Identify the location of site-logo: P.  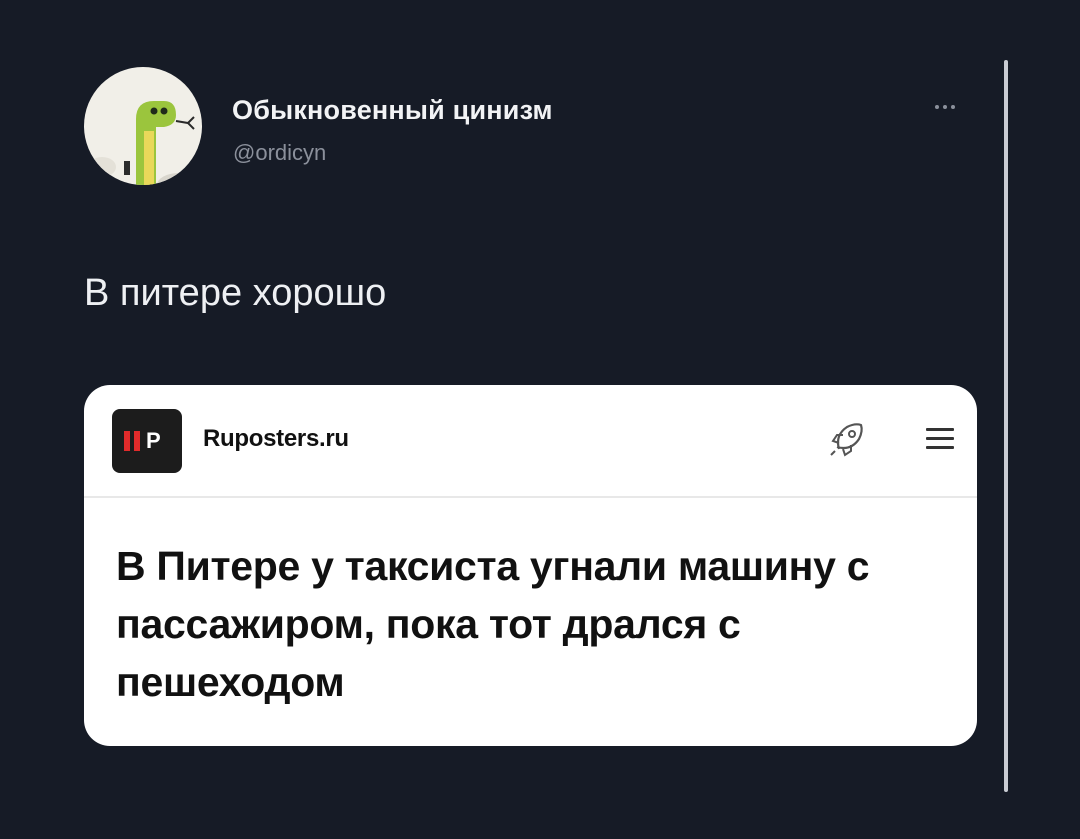
(147, 441).